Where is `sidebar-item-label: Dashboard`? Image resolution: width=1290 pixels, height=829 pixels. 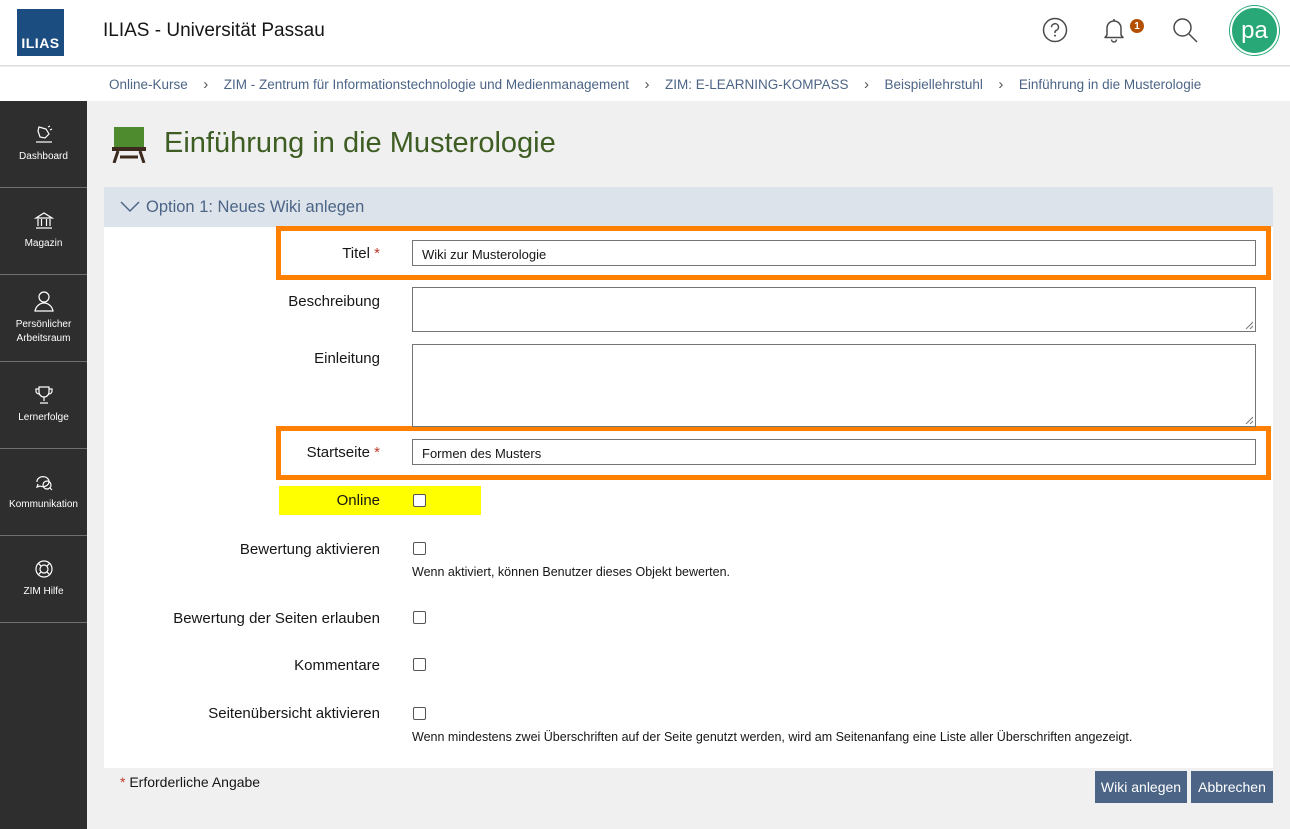
sidebar-item-label: Dashboard is located at coordinates (43, 156).